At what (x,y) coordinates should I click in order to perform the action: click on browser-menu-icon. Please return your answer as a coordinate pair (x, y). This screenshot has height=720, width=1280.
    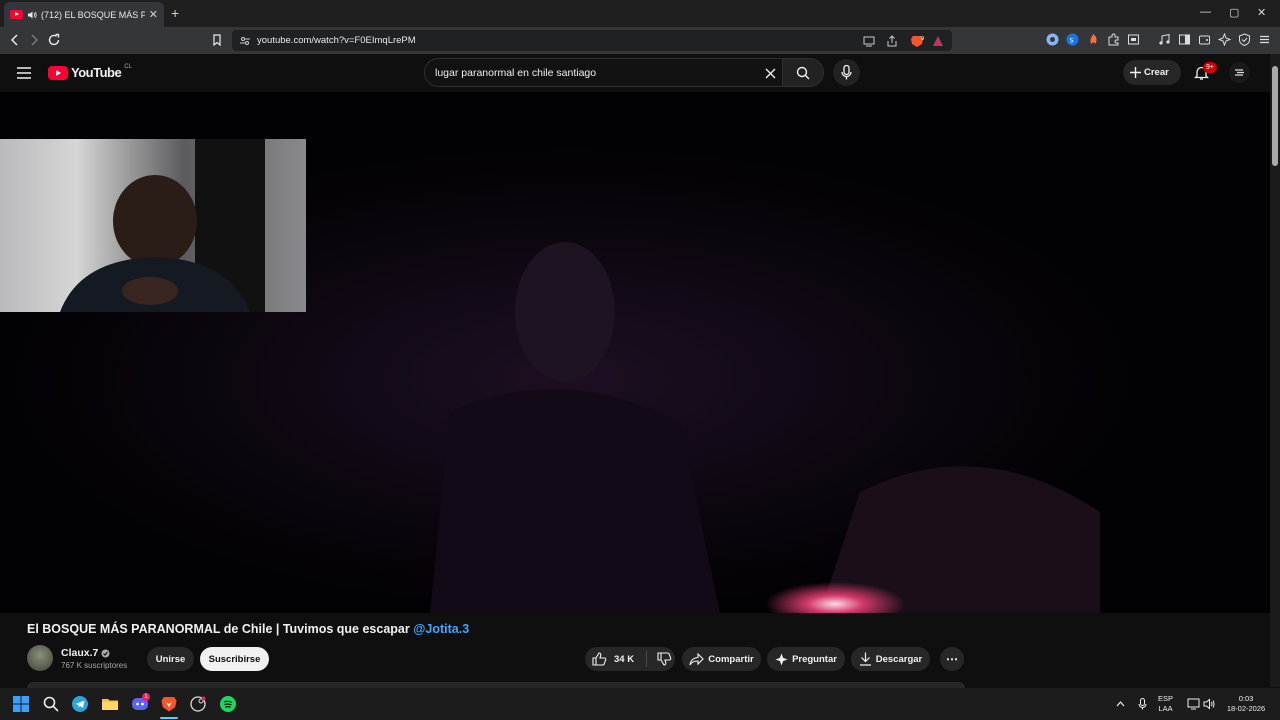
    Looking at the image, I should click on (1264, 39).